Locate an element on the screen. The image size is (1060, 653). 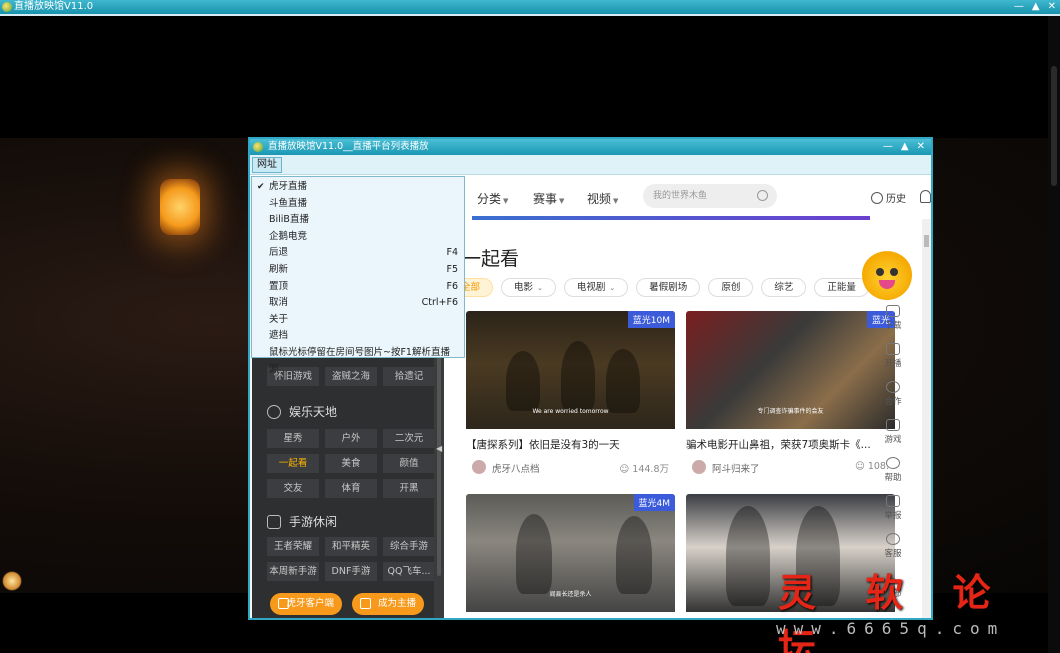
inner-minimize-button: — is located at coordinates (888, 147).